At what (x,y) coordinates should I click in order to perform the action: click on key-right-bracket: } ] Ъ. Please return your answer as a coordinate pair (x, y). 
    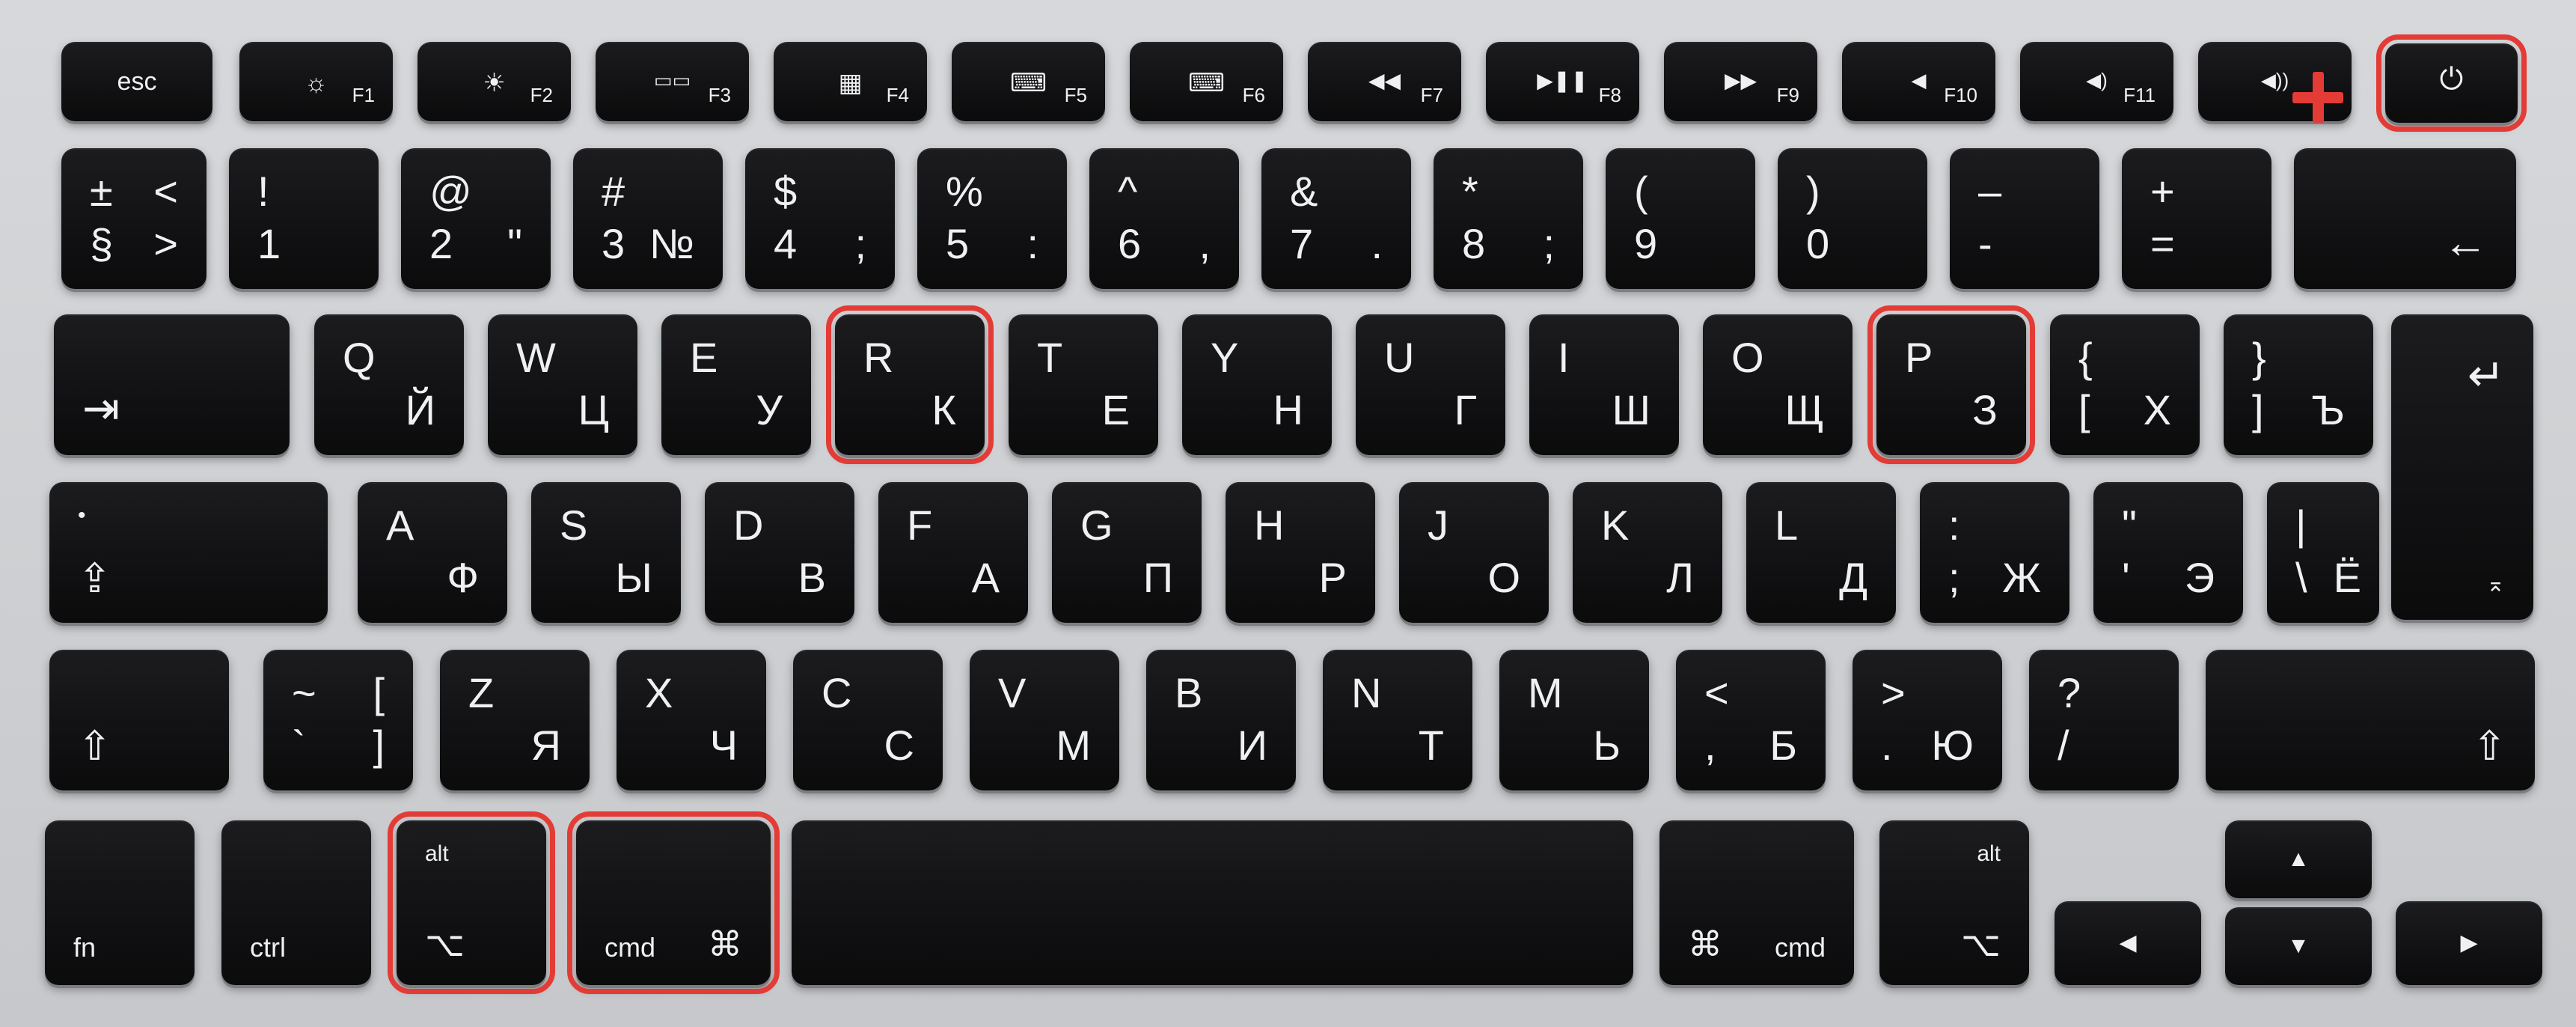
    Looking at the image, I should click on (2298, 384).